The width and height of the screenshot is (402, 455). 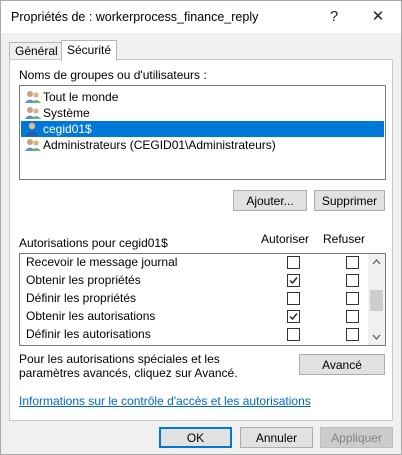 I want to click on permission-name: Obtenir les autorisations, so click(x=91, y=316).